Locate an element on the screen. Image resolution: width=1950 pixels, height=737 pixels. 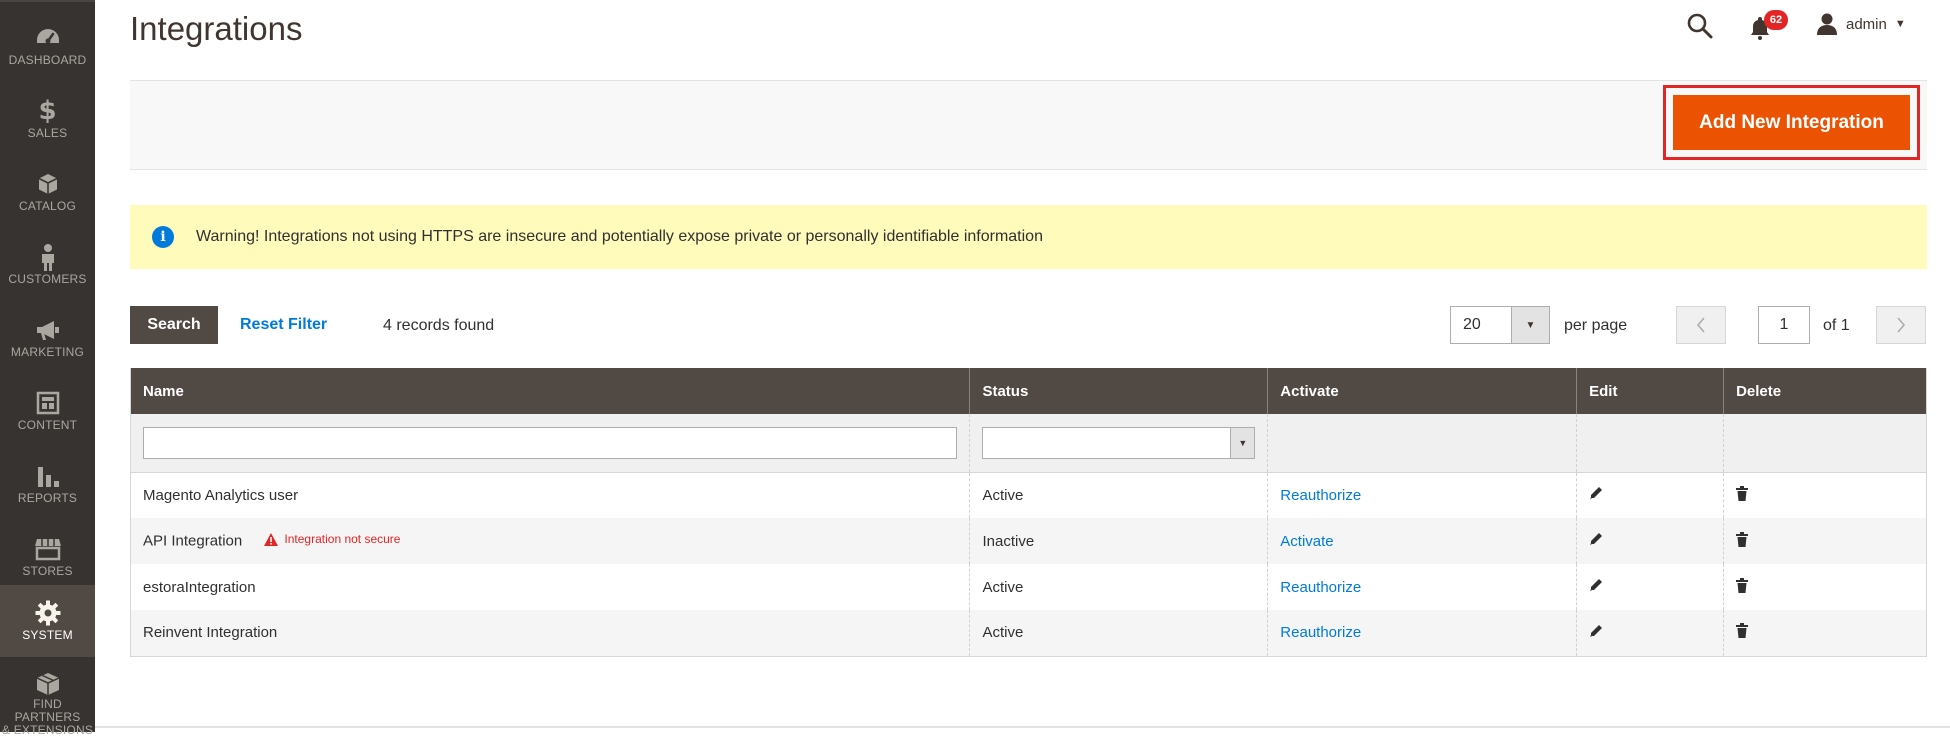
integration-name: Reinvent Integration is located at coordinates (550, 633).